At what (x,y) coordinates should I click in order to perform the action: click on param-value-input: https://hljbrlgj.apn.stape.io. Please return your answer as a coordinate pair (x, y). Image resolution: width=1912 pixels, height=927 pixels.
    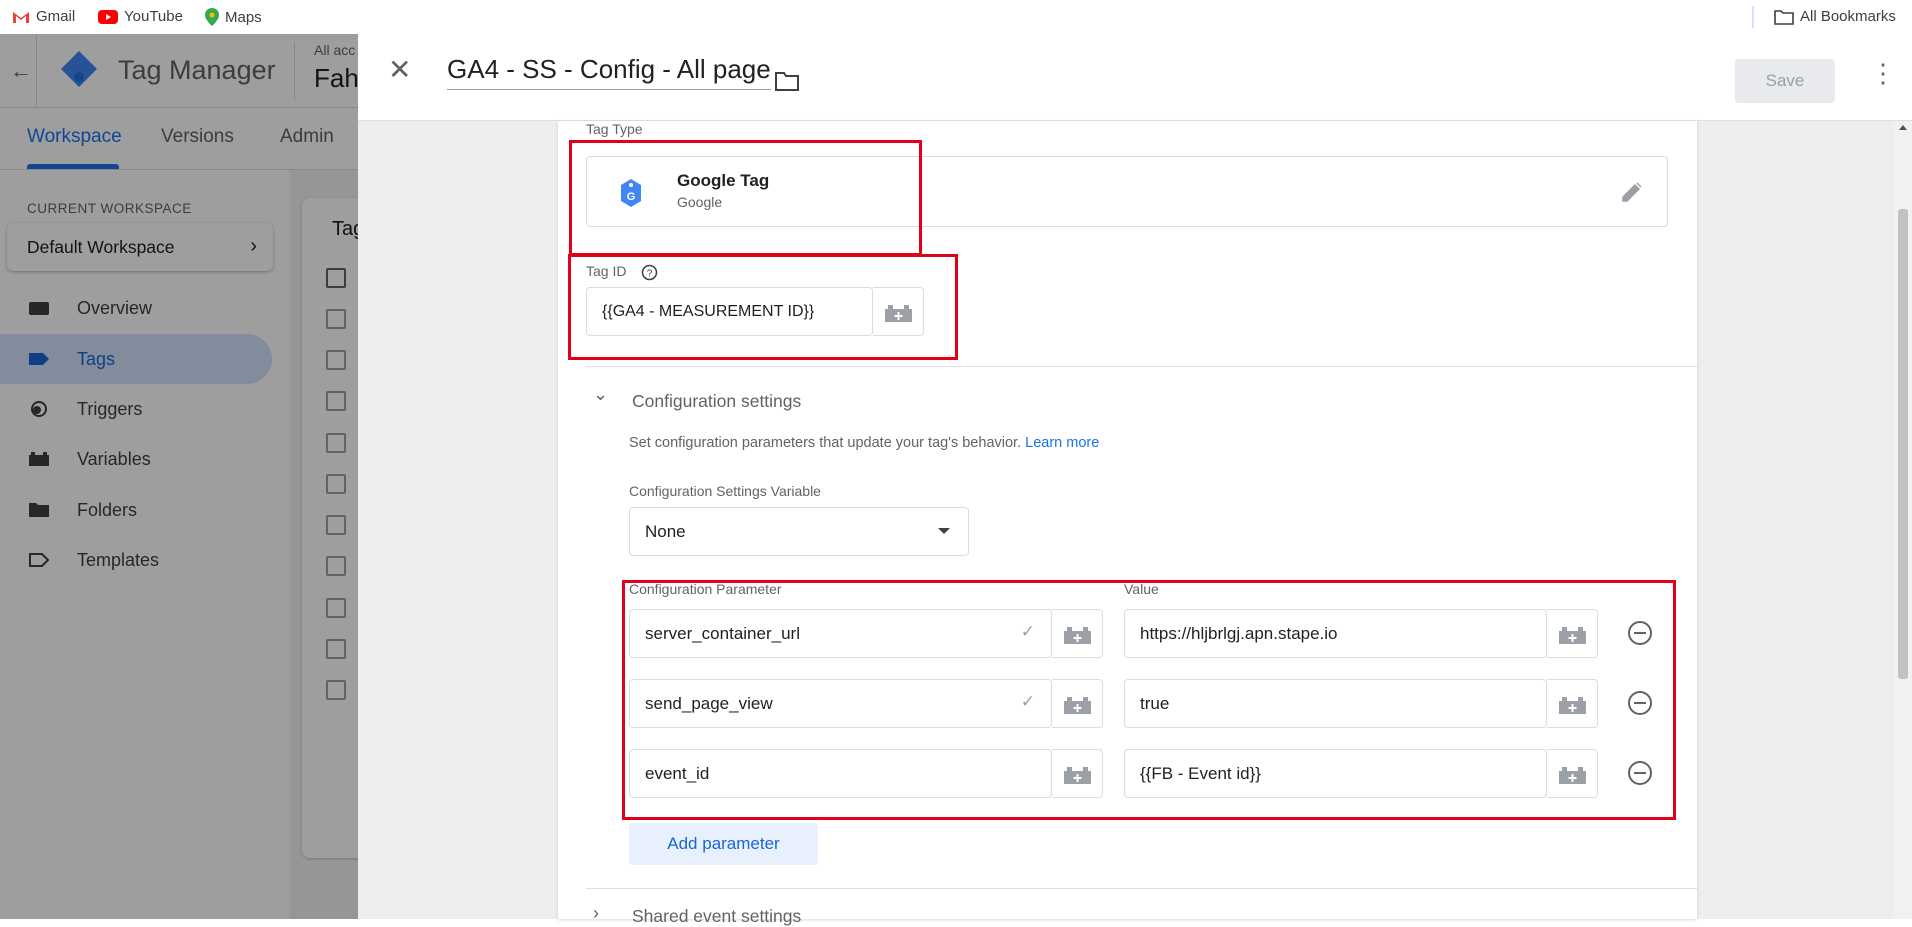
    Looking at the image, I should click on (1335, 633).